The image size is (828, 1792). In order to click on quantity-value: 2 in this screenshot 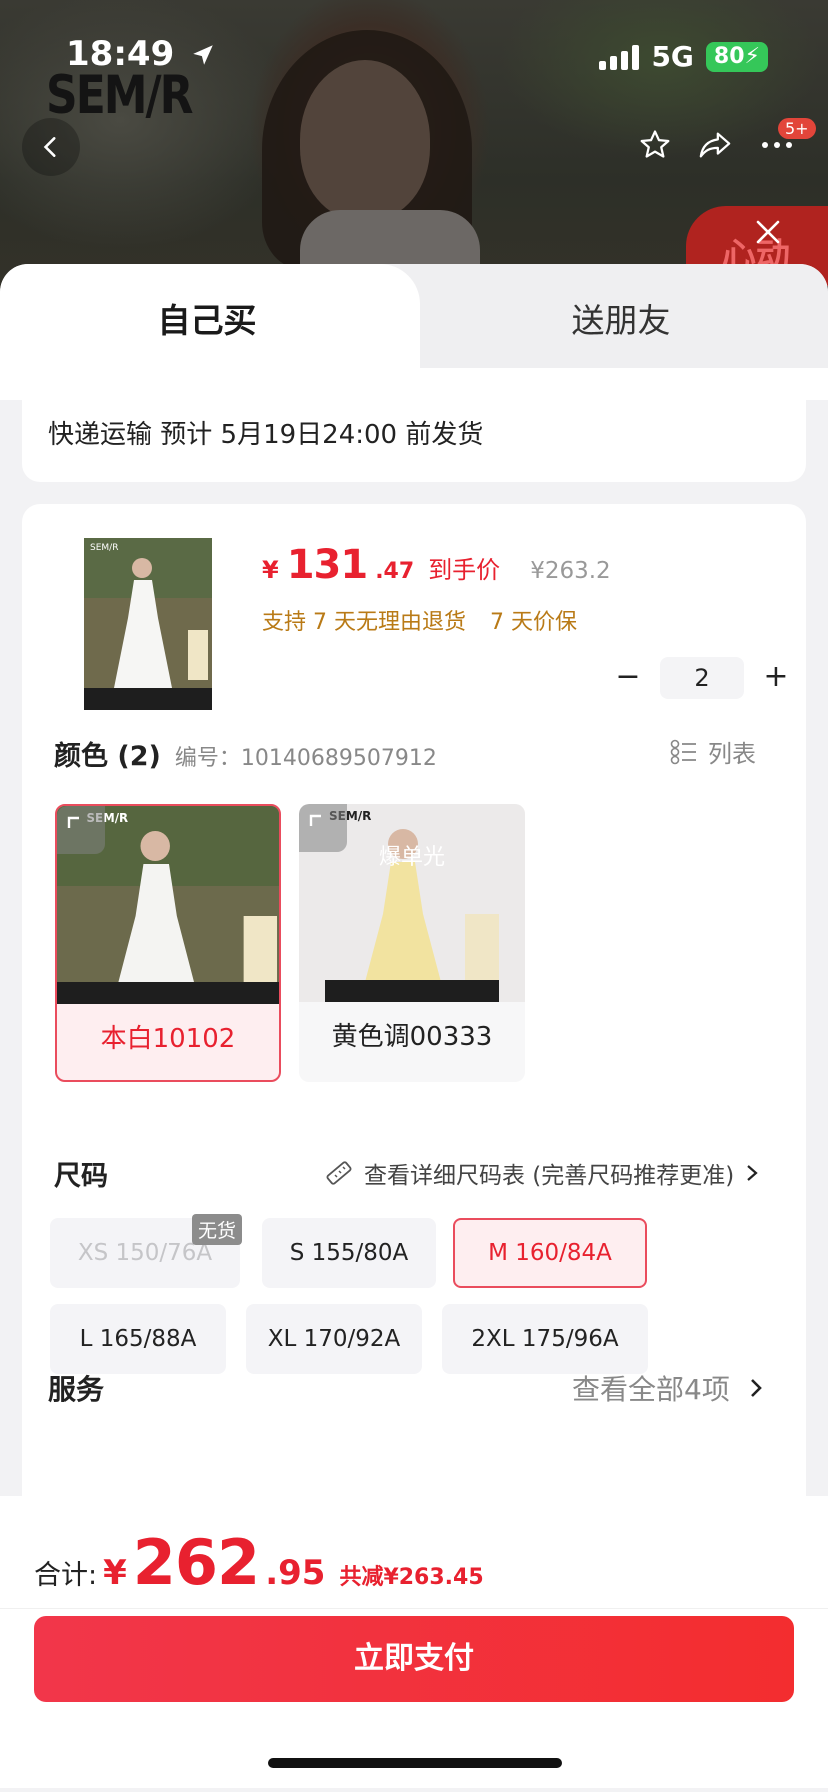, I will do `click(702, 678)`.